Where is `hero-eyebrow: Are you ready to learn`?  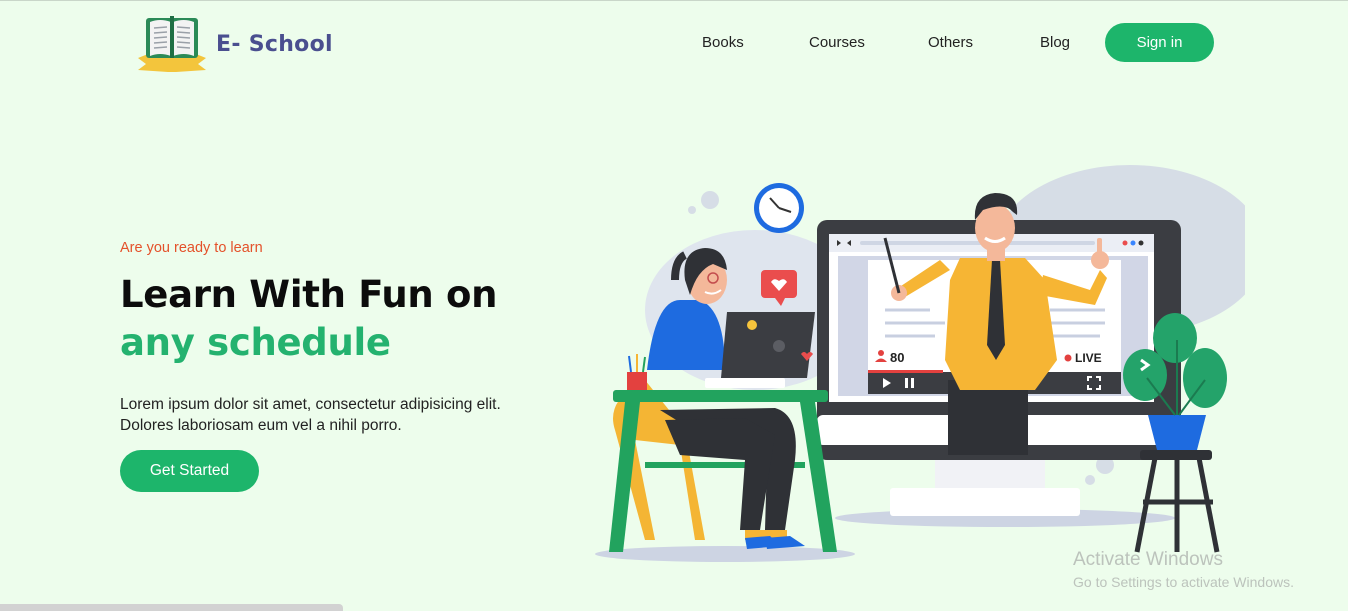
hero-eyebrow: Are you ready to learn is located at coordinates (191, 248).